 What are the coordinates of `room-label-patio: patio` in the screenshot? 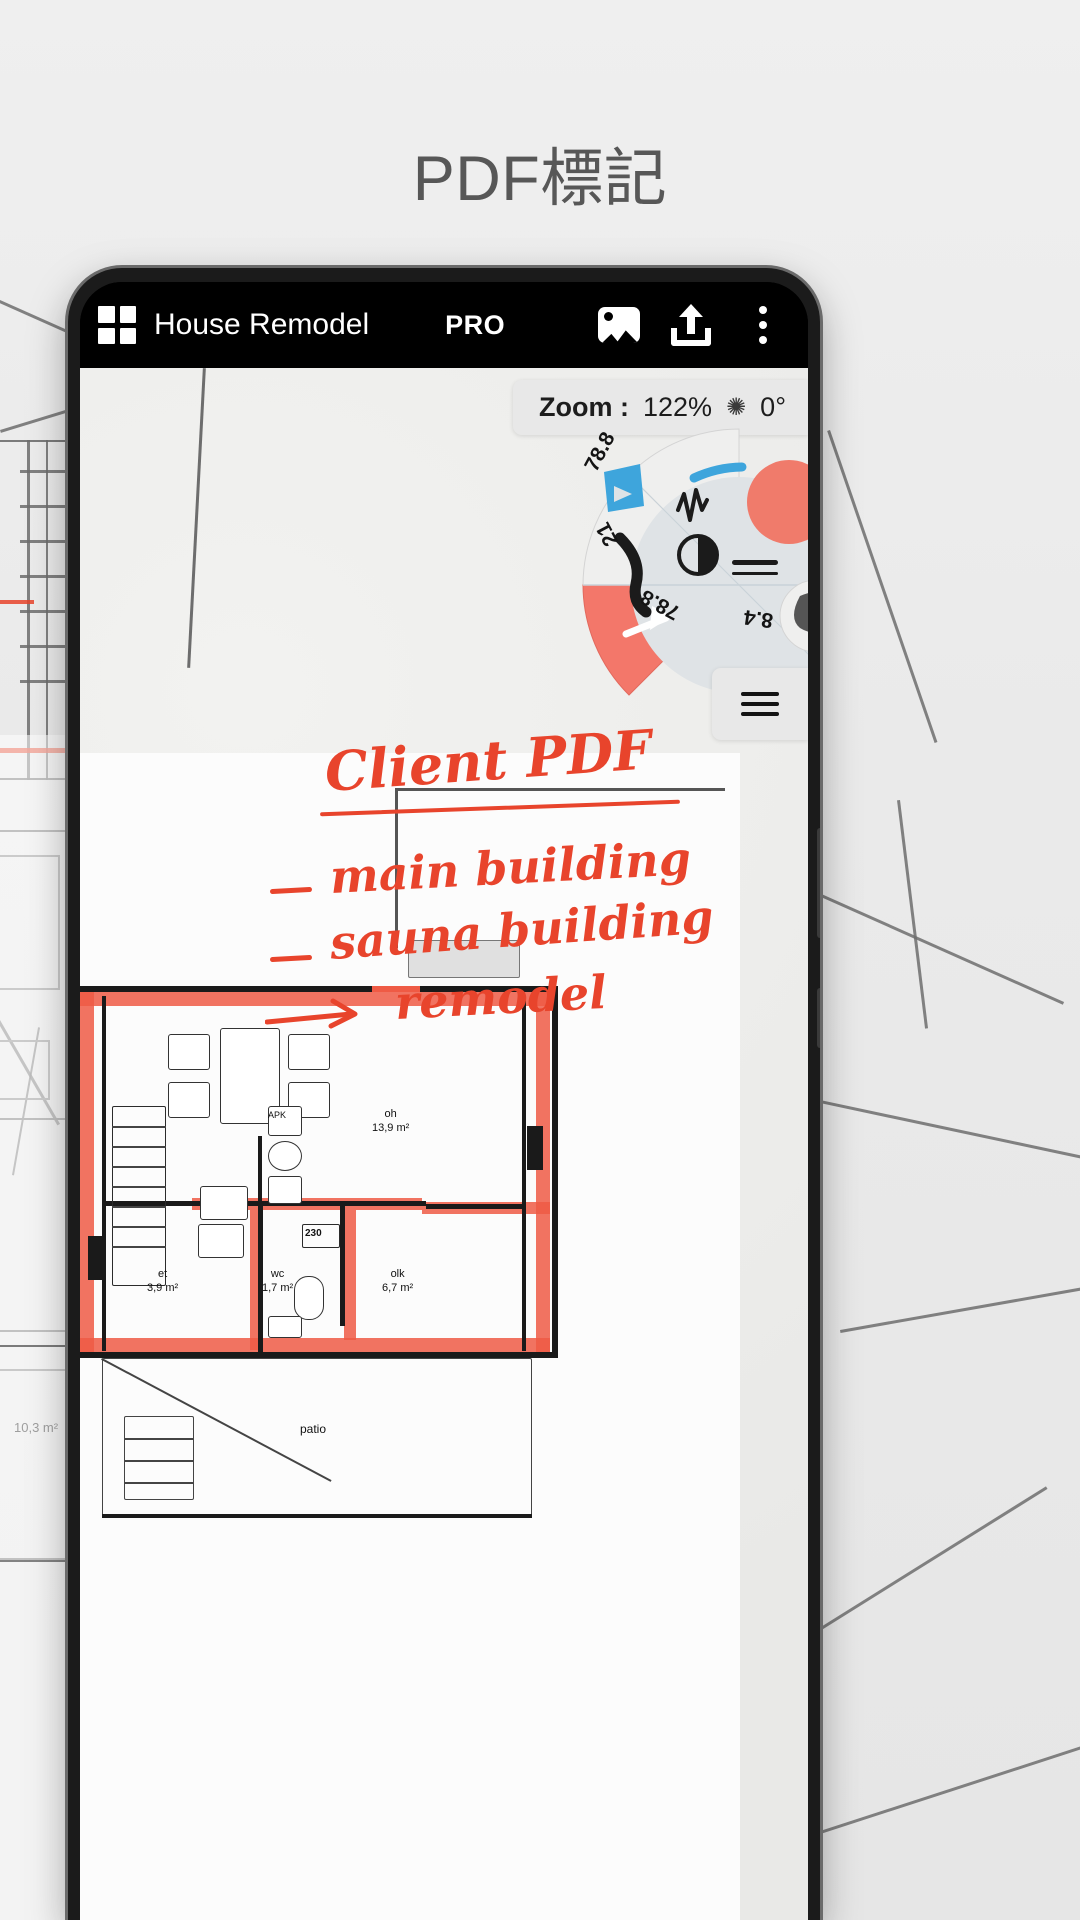 It's located at (313, 1429).